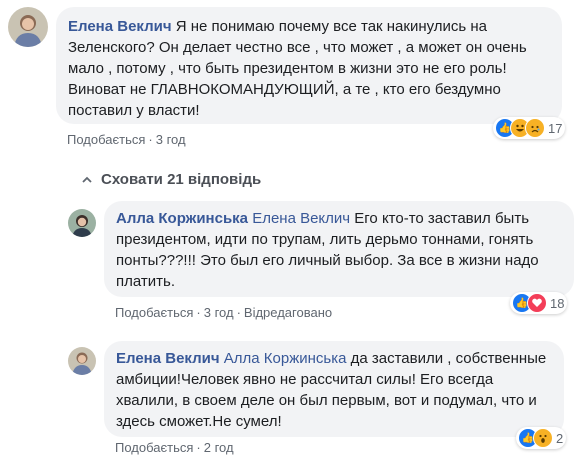  What do you see at coordinates (560, 438) in the screenshot?
I see `reaction-count: 2` at bounding box center [560, 438].